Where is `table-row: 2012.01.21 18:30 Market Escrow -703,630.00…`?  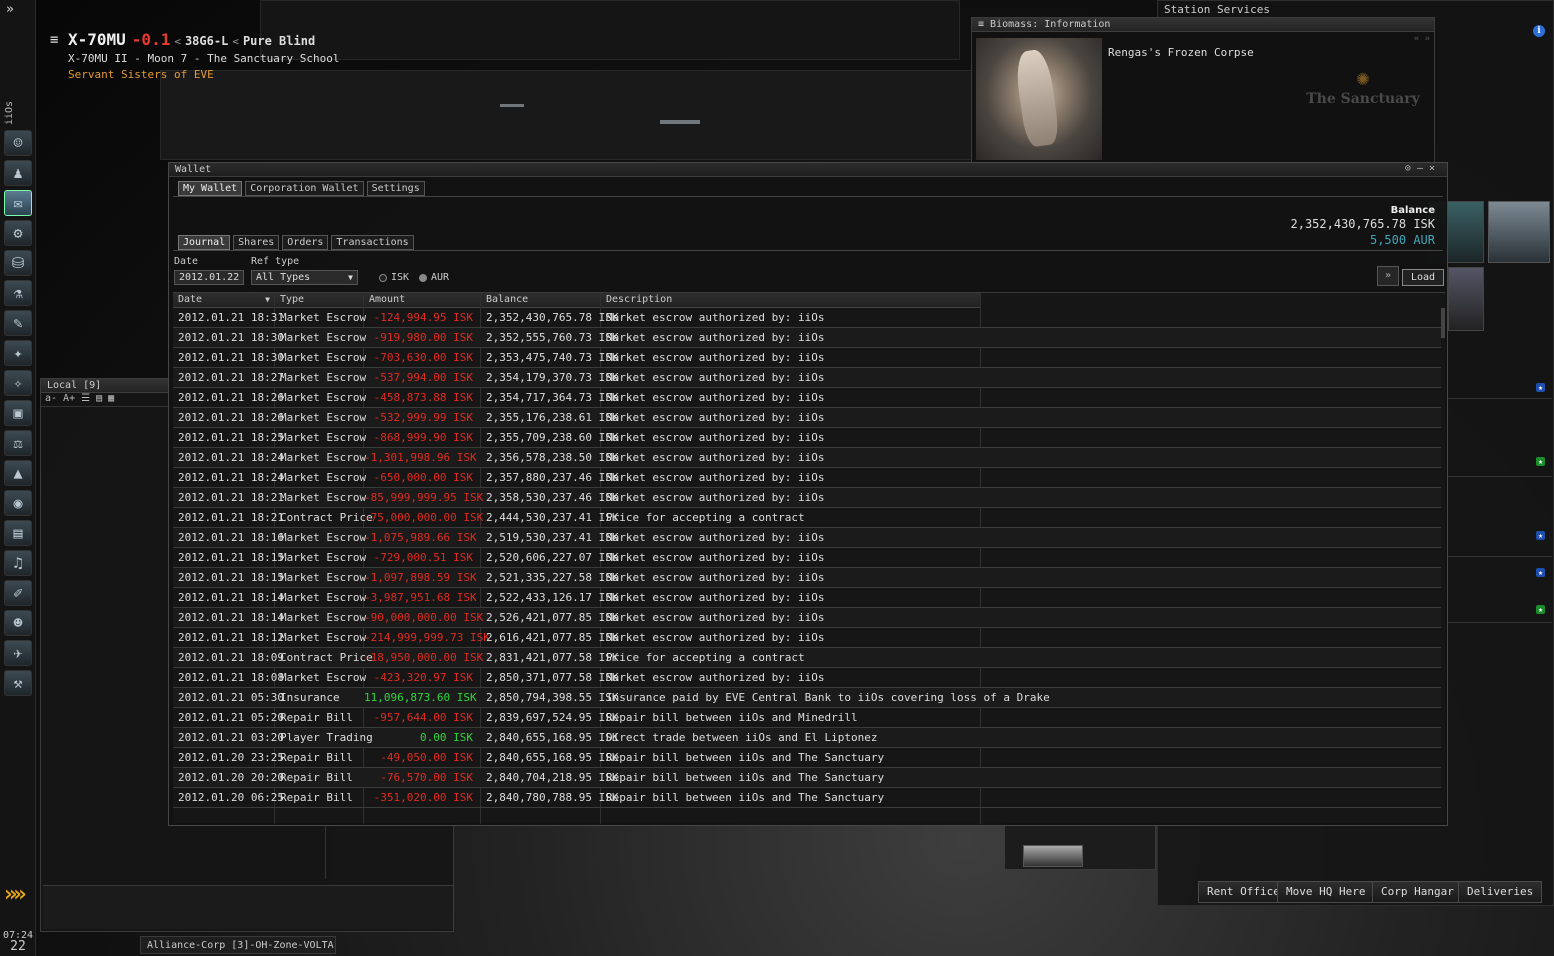
table-row: 2012.01.21 18:30 Market Escrow -703,630.00… is located at coordinates (807, 358).